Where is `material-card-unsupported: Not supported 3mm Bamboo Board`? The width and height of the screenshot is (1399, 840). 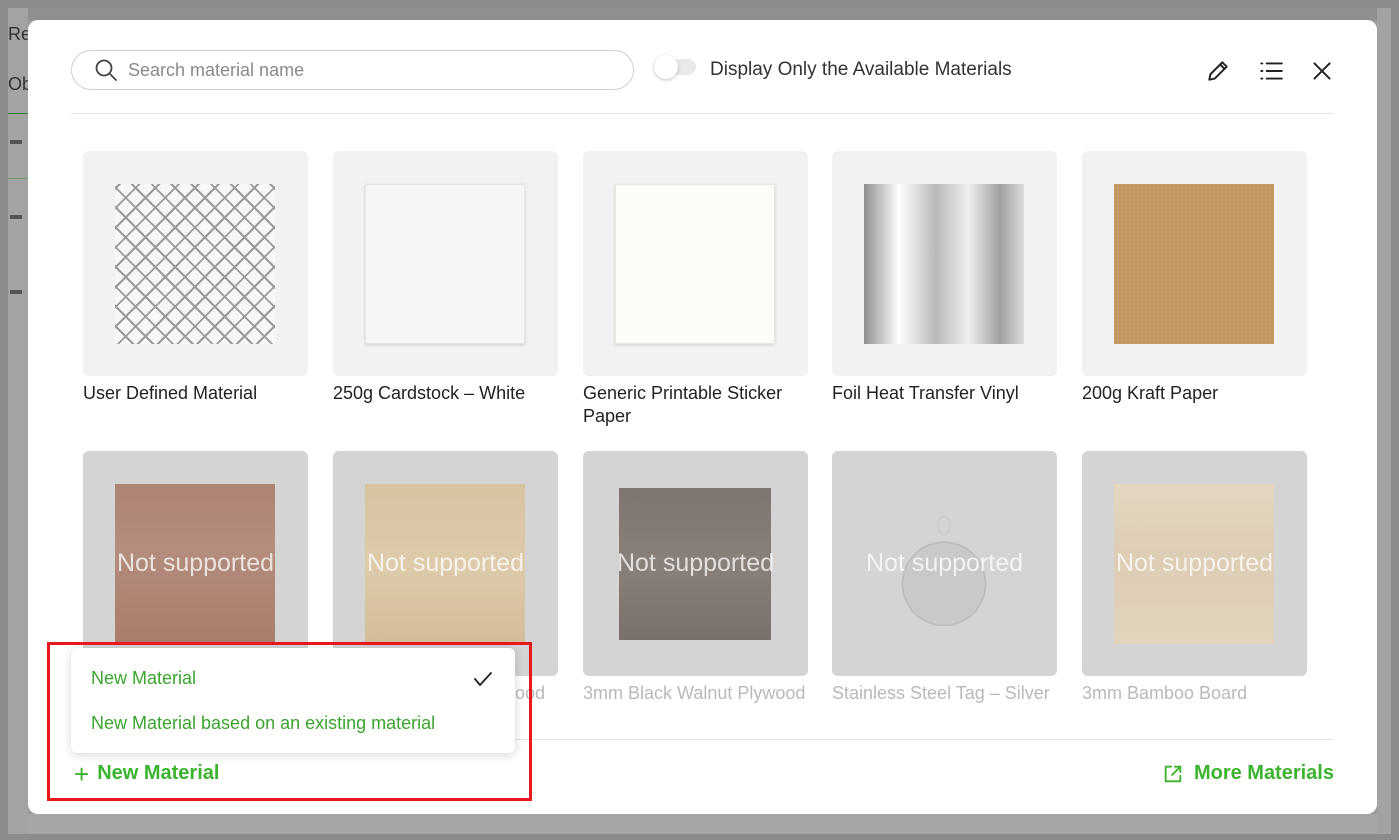
material-card-unsupported: Not supported 3mm Bamboo Board is located at coordinates (1195, 578).